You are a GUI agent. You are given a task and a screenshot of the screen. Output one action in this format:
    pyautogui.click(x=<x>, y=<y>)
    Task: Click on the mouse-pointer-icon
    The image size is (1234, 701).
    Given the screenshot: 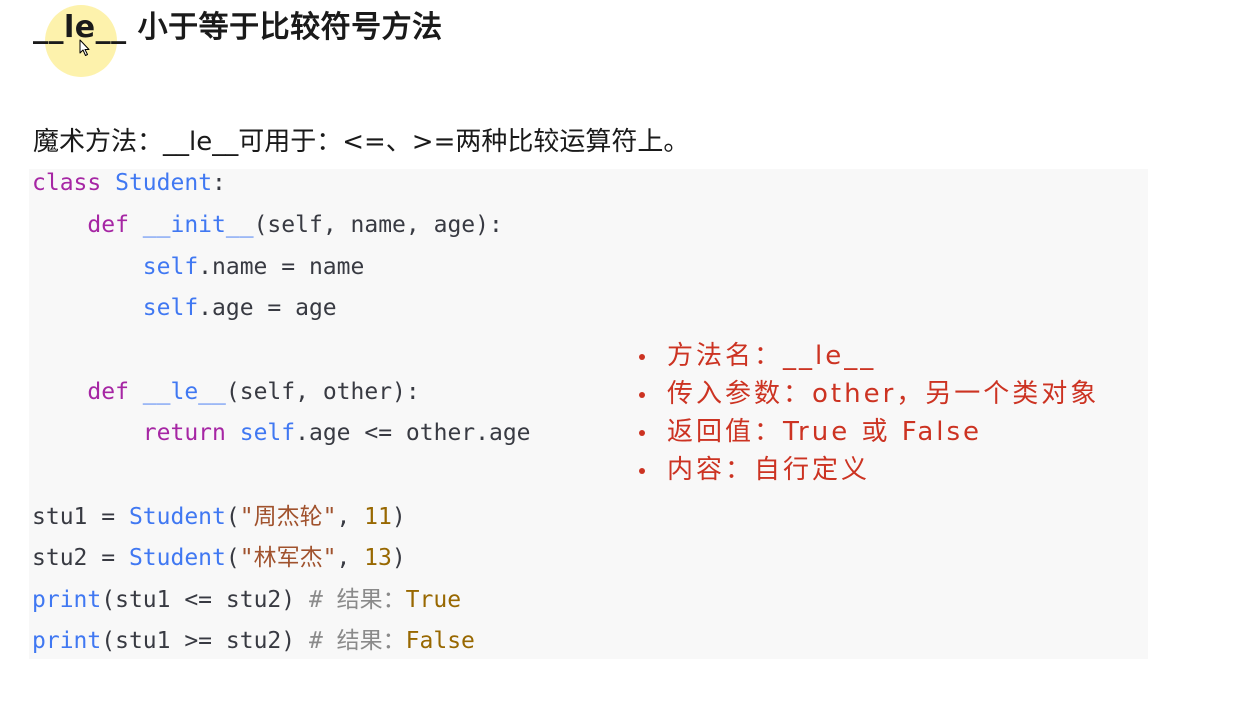 What is the action you would take?
    pyautogui.click(x=84, y=47)
    